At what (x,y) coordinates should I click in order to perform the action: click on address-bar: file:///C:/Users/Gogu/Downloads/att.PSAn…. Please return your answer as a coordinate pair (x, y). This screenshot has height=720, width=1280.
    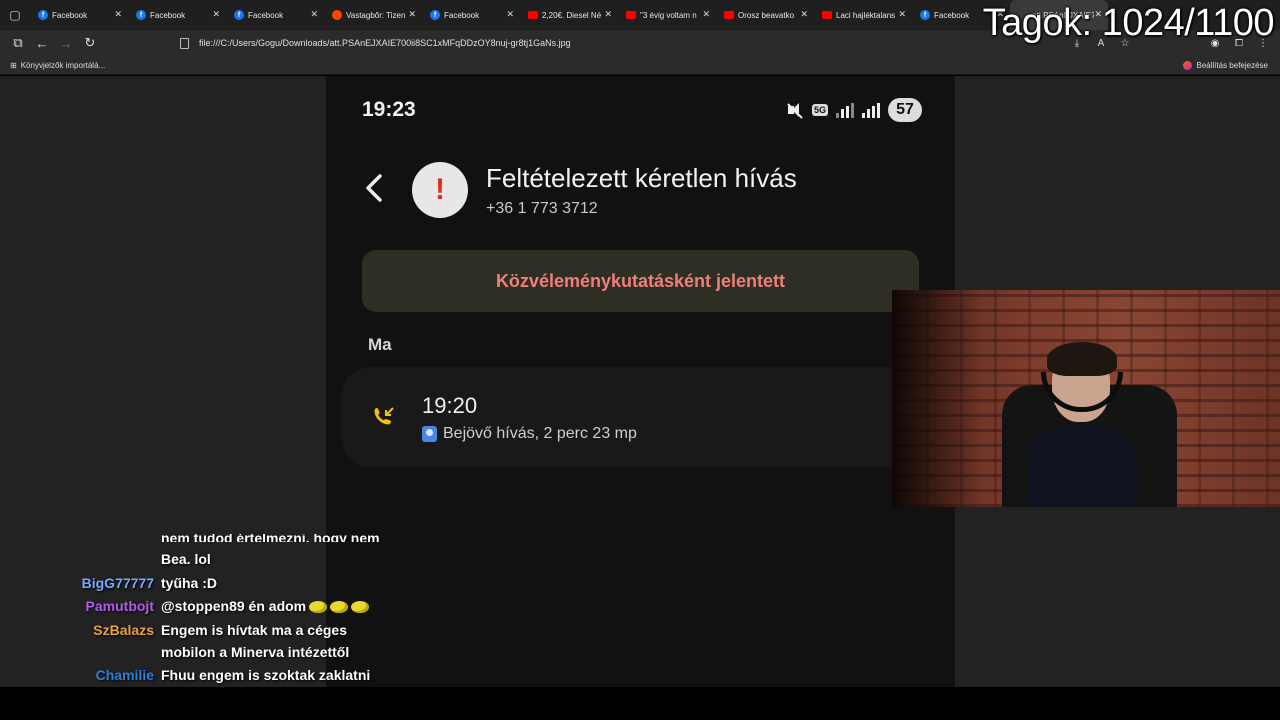
    Looking at the image, I should click on (640, 43).